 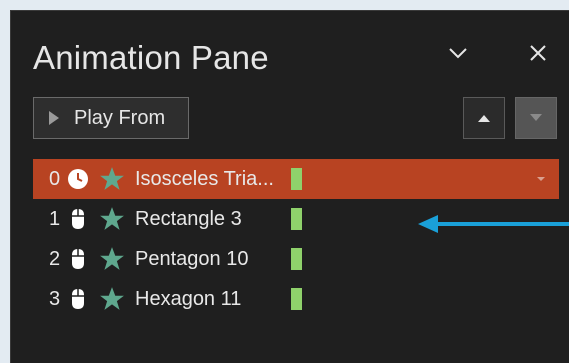 I want to click on animation-index: 0, so click(x=55, y=178).